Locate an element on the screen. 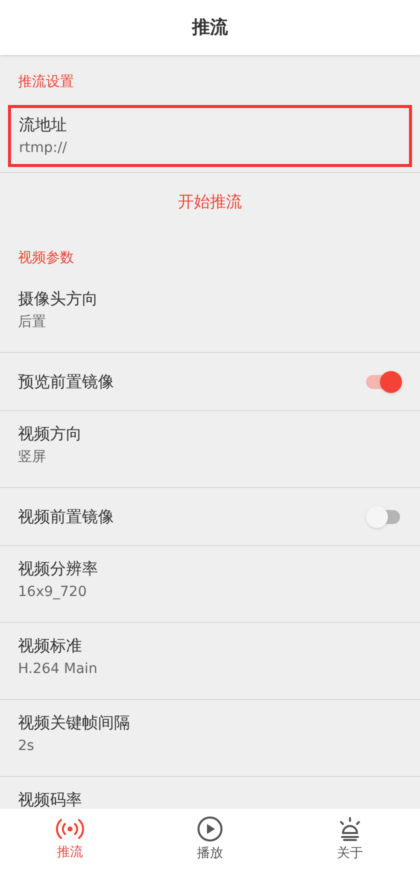 This screenshot has height=871, width=420. highlight-frame: 流地址 rtmp:// is located at coordinates (210, 136).